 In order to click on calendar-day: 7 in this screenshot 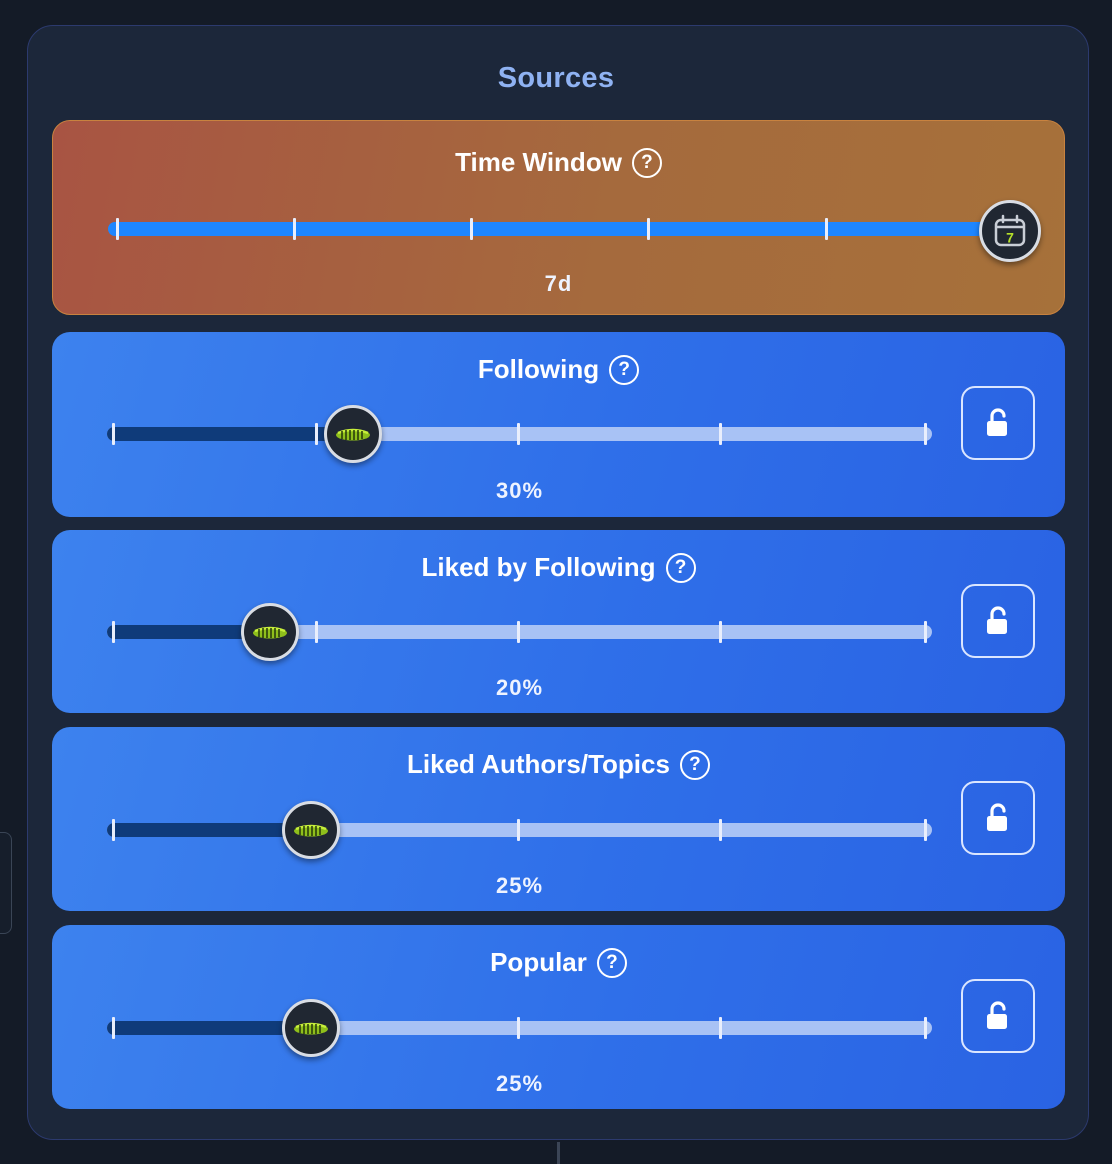, I will do `click(1010, 238)`.